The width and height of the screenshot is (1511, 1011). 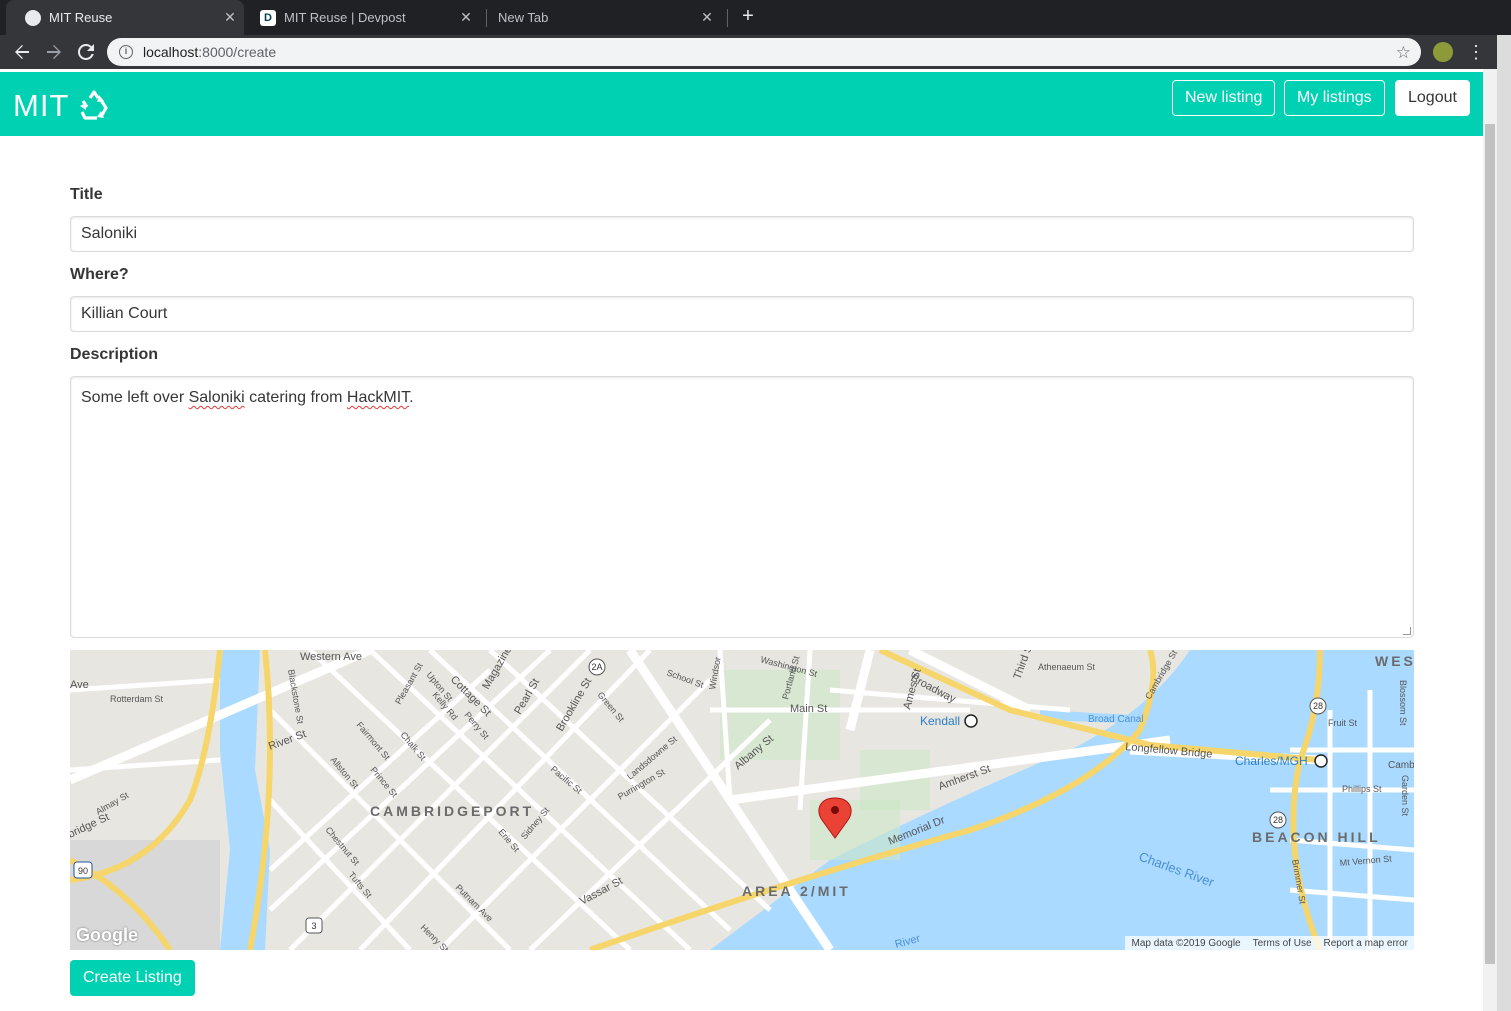 I want to click on map-street-label: Athenaeum St, so click(x=1067, y=667).